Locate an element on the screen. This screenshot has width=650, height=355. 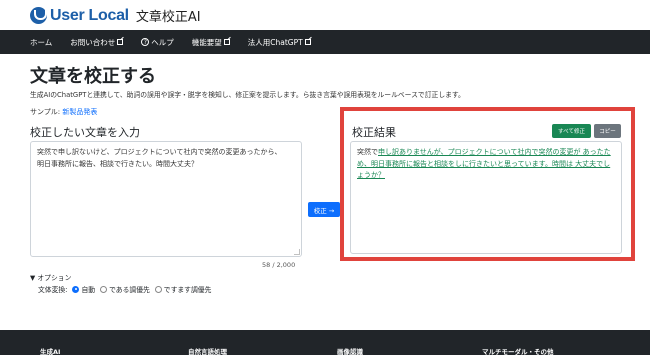
radio-desumasu-label: ですます調優先 is located at coordinates (188, 289).